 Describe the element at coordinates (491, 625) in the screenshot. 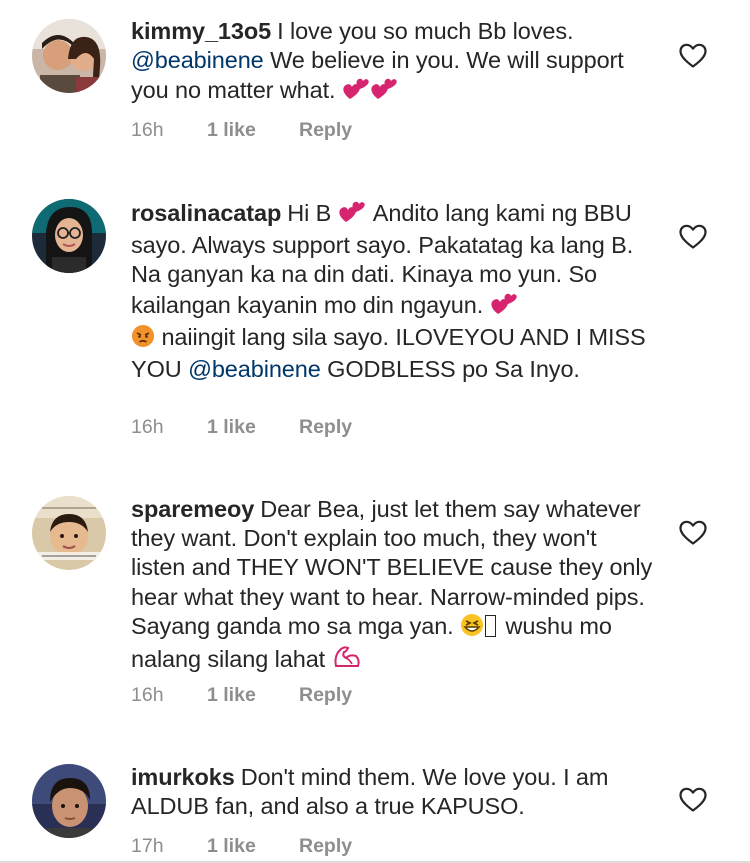

I see `missing-glyph` at that location.